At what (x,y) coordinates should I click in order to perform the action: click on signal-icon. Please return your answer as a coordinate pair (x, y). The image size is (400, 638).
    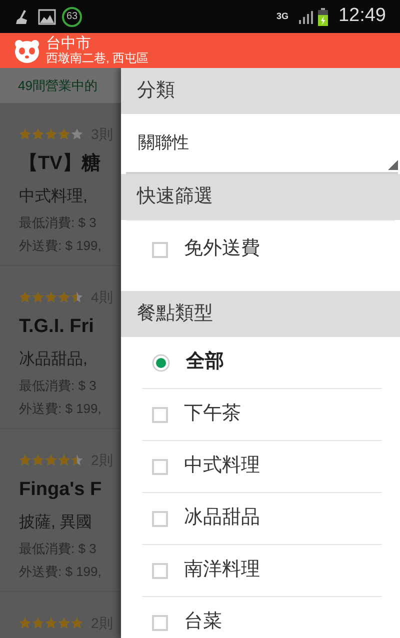
    Looking at the image, I should click on (306, 16).